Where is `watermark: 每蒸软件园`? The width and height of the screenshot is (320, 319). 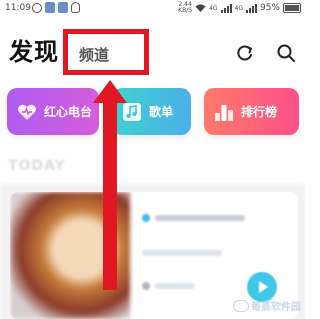
watermark: 每蒸软件园 is located at coordinates (267, 305).